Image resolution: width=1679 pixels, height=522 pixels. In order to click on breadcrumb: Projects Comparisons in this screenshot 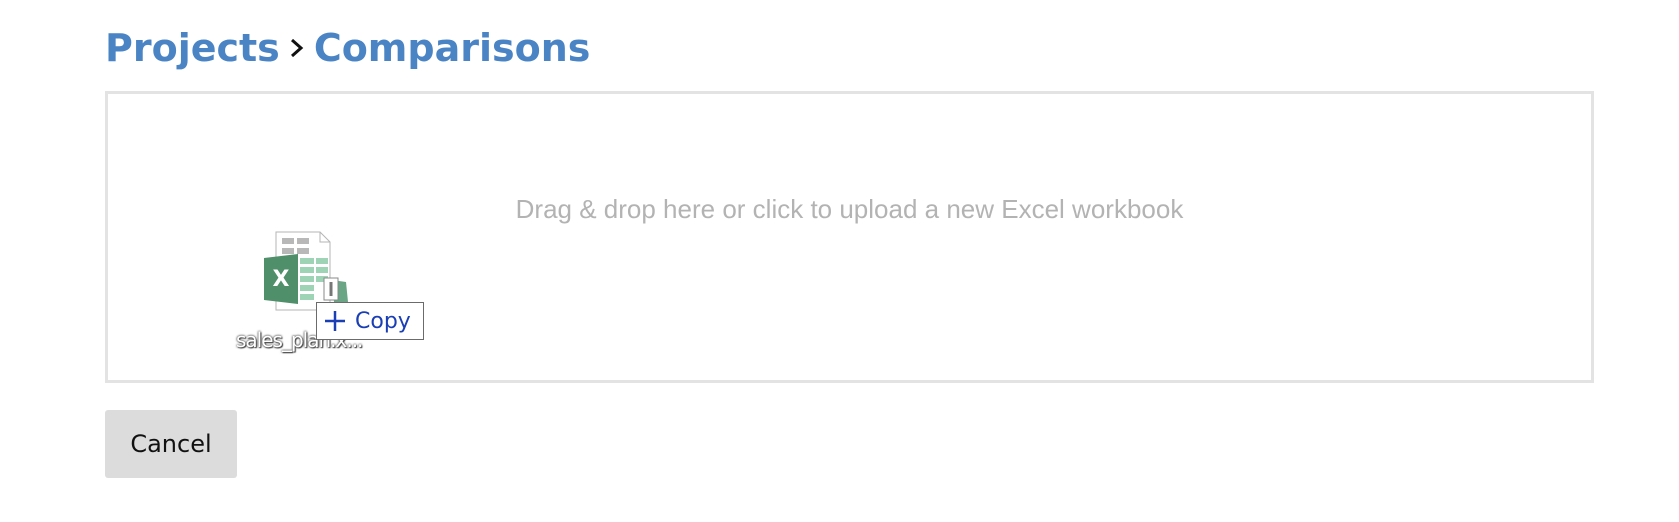, I will do `click(347, 48)`.